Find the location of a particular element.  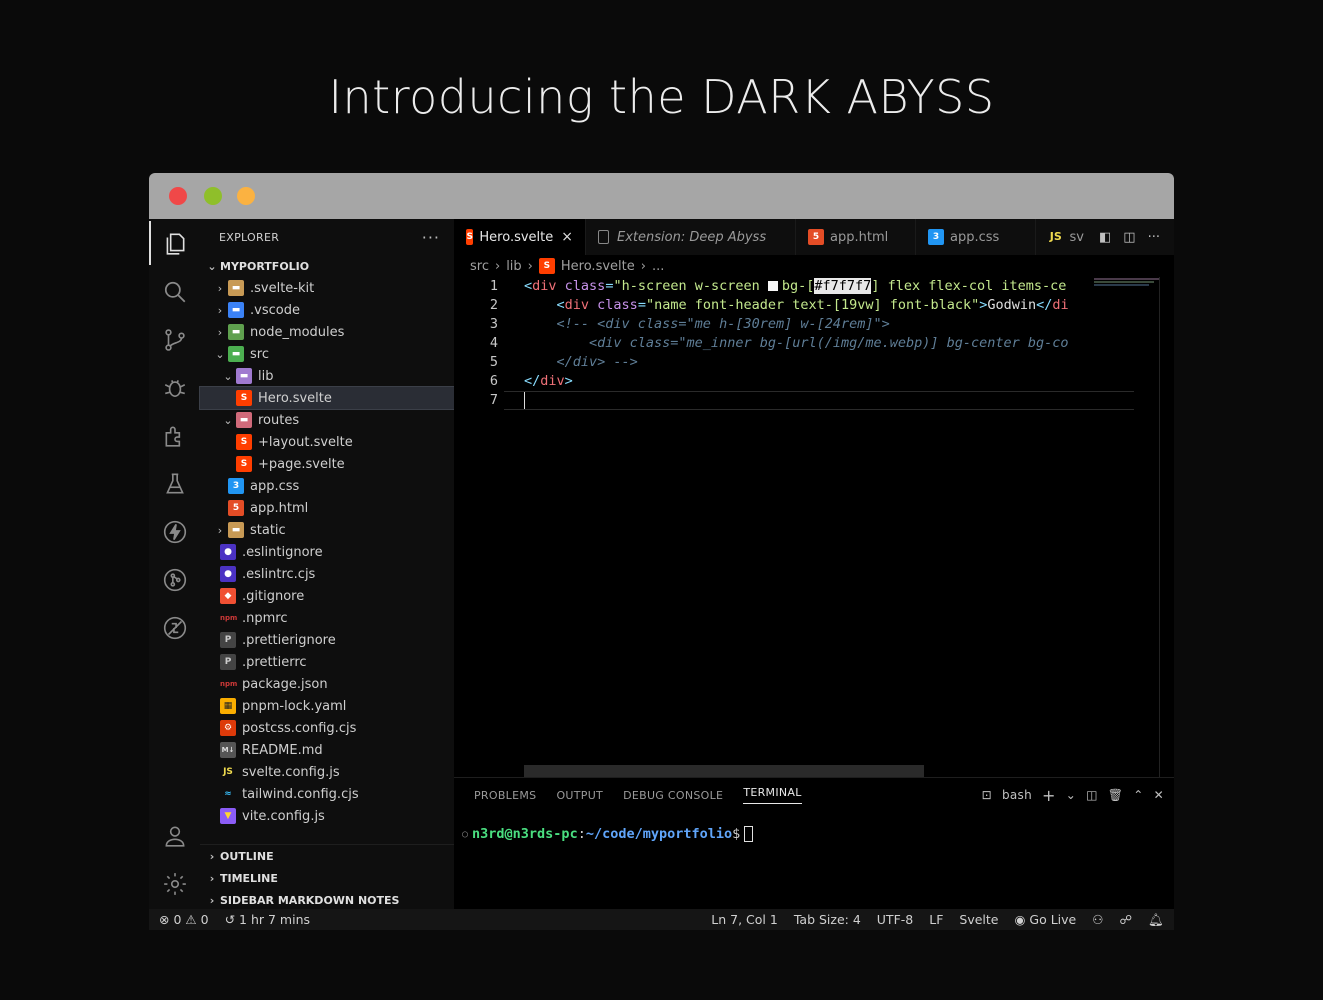

outline-section: › OUTLINE is located at coordinates (327, 856).